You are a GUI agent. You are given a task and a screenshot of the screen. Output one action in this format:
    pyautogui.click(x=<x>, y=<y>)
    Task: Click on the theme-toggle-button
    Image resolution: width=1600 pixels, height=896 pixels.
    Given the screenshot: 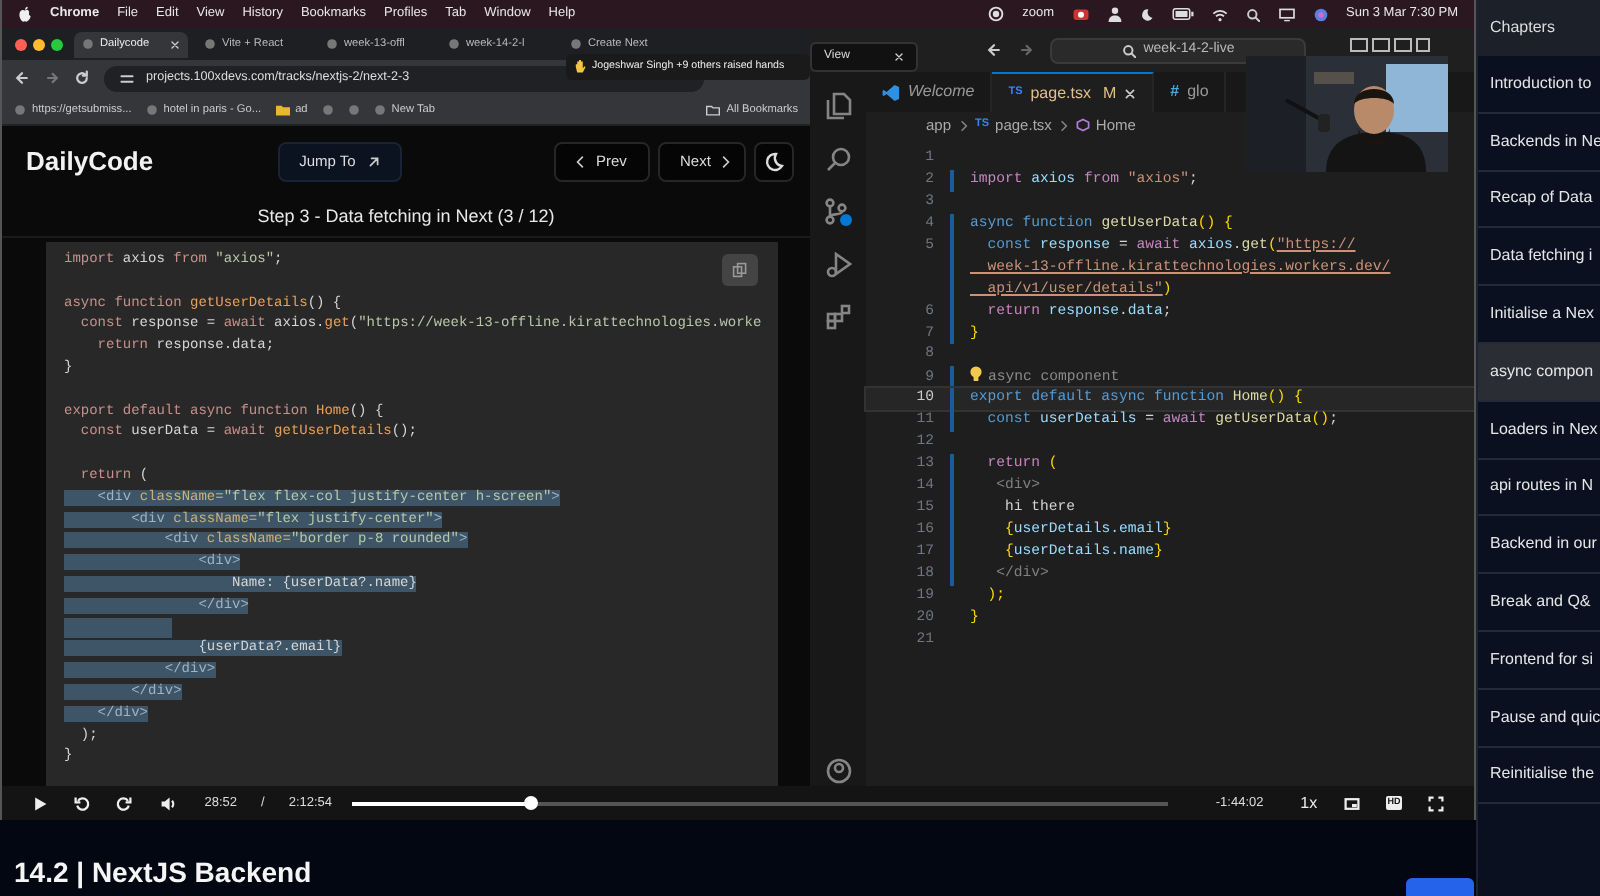 What is the action you would take?
    pyautogui.click(x=774, y=162)
    